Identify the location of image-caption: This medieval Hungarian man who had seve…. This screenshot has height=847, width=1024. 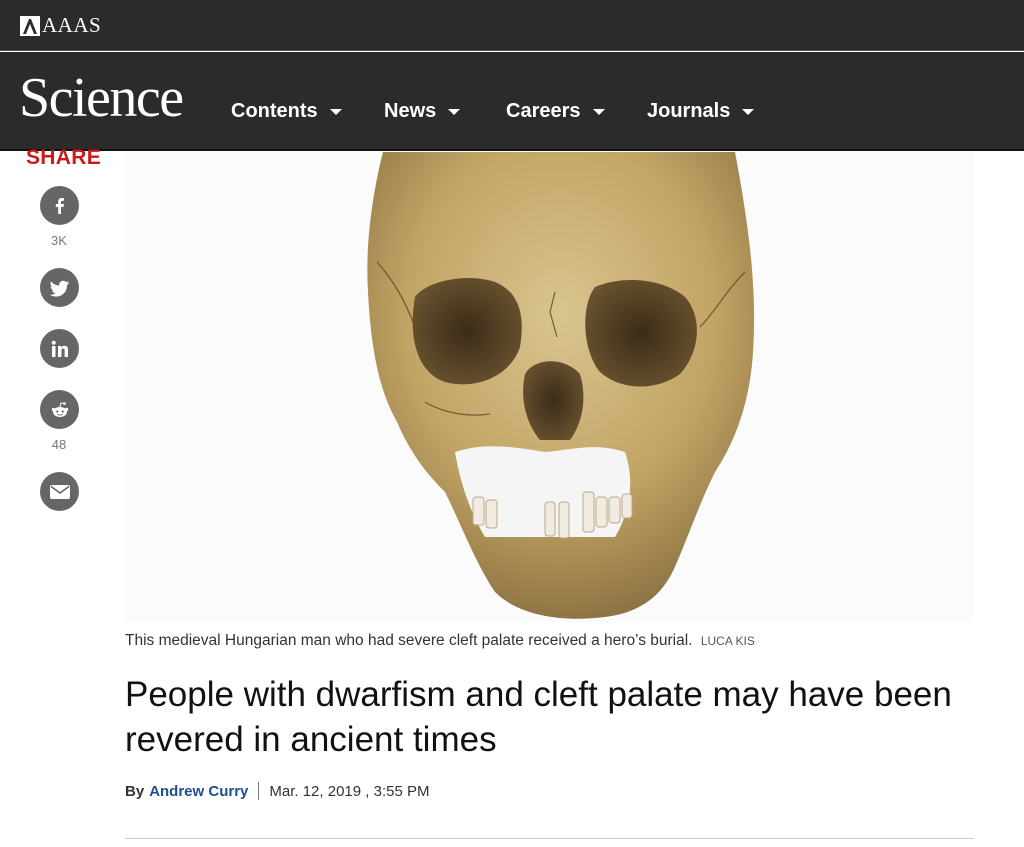
(549, 641).